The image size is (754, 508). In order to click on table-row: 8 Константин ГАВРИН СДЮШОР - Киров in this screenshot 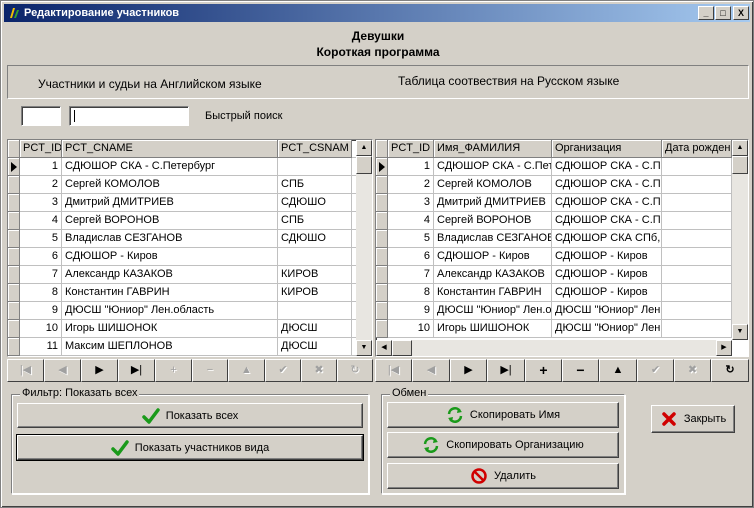, I will do `click(554, 293)`.